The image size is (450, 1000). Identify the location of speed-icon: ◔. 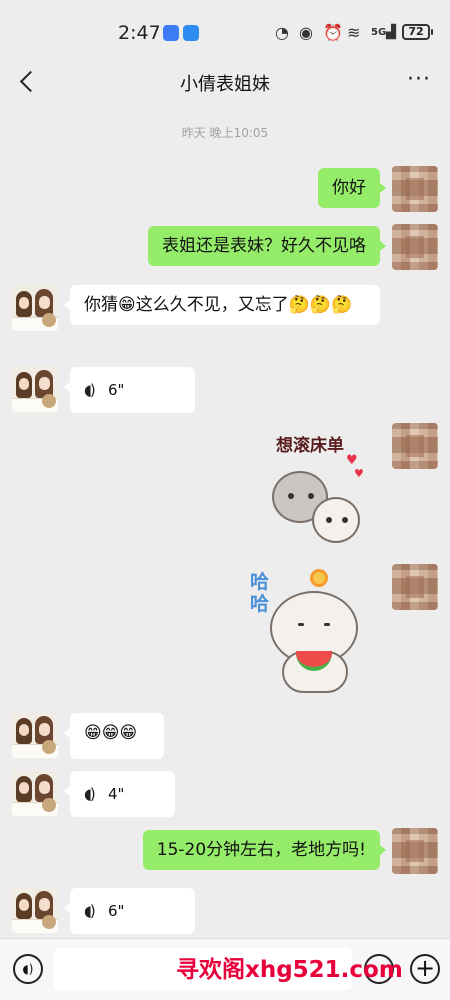
(282, 32).